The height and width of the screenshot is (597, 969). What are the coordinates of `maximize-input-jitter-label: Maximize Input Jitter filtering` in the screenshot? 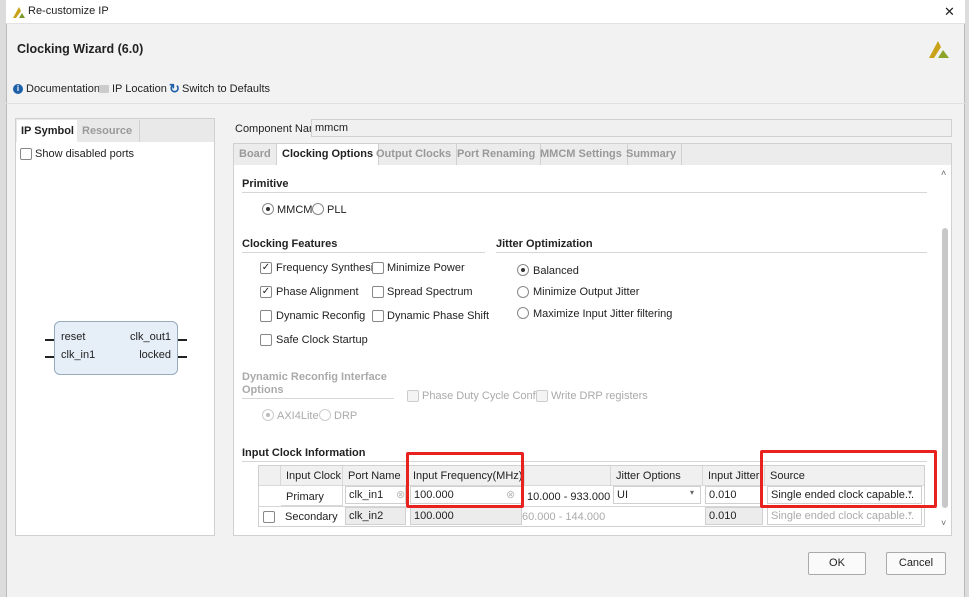 It's located at (603, 314).